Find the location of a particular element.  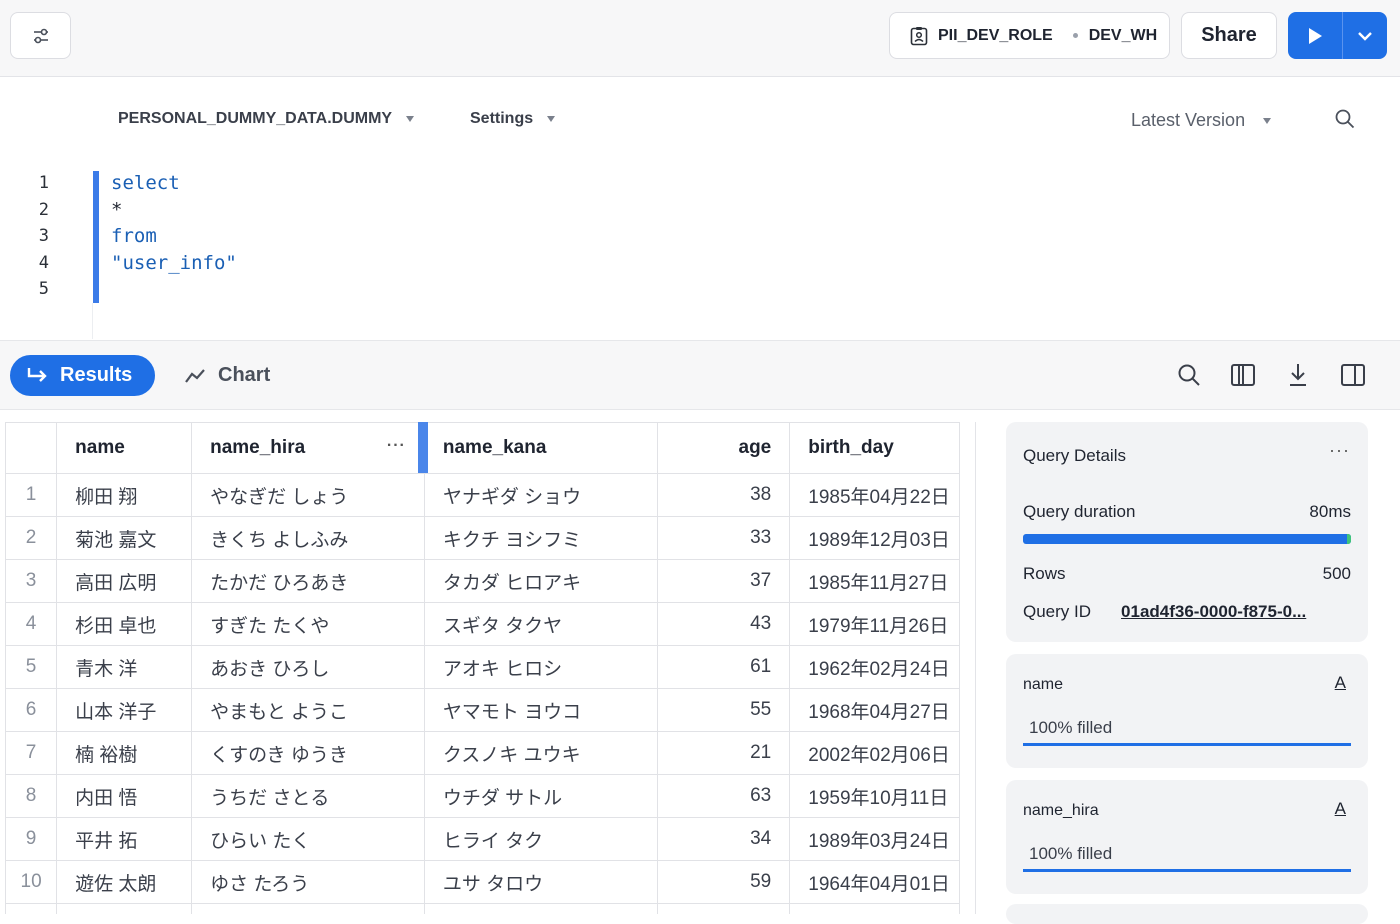

cell-birth-day: 1968年04月27日 is located at coordinates (874, 710).